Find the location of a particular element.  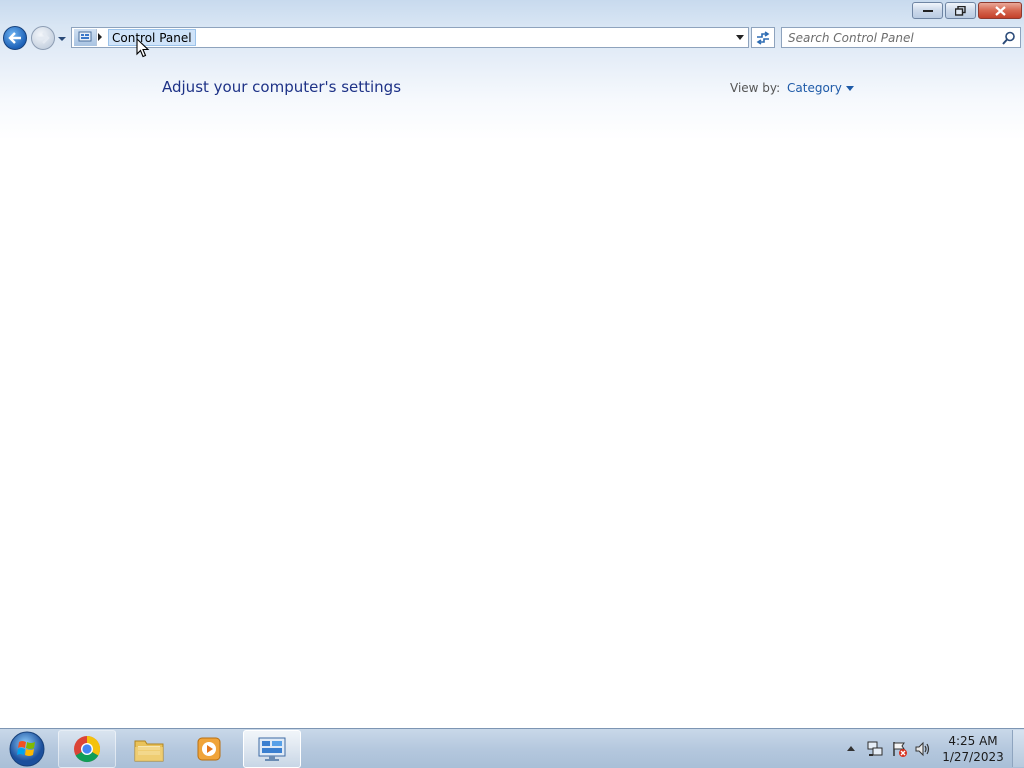

arrow-right-icon is located at coordinates (43, 38).